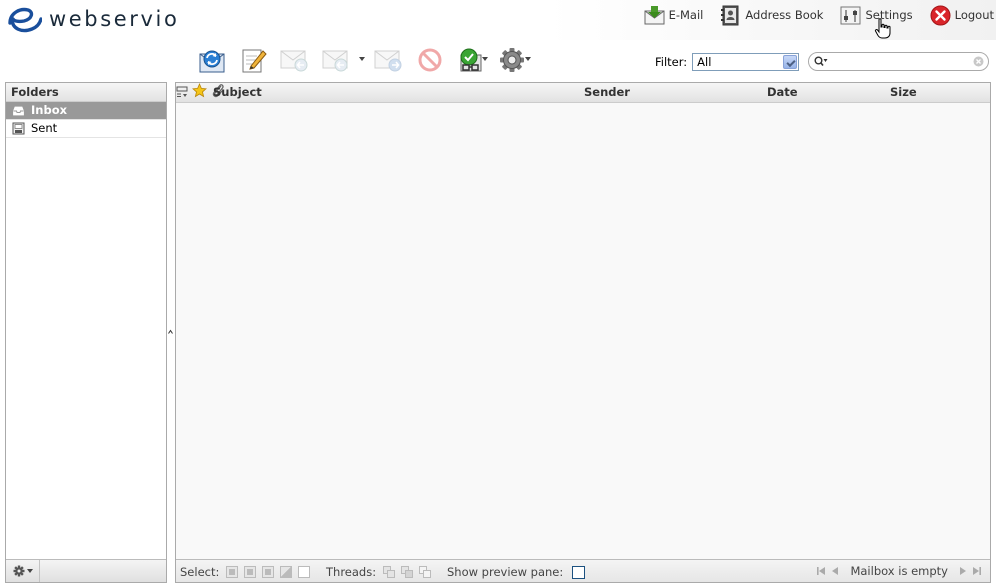 This screenshot has width=996, height=588. Describe the element at coordinates (18, 111) in the screenshot. I see `inbox-icon` at that location.